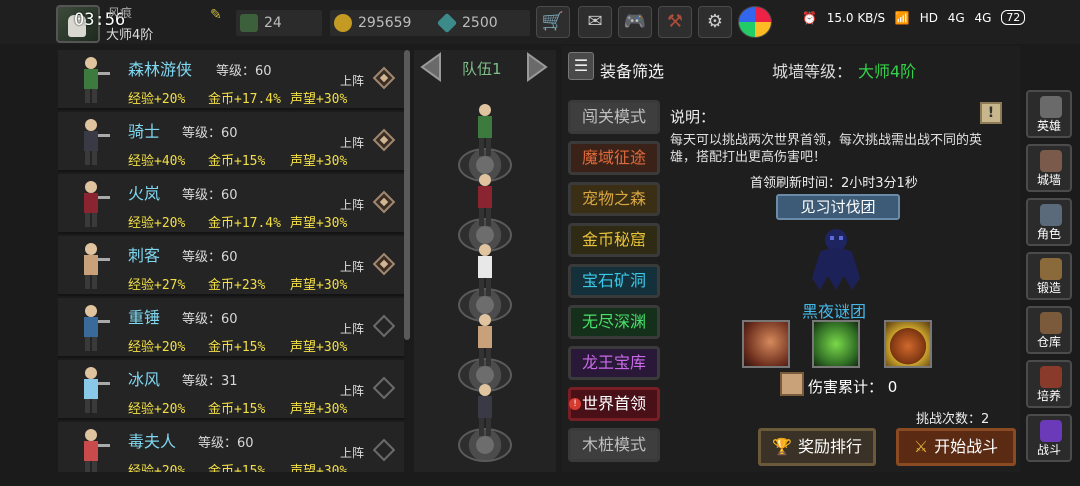  What do you see at coordinates (97, 204) in the screenshot?
I see `hero-sprite` at bounding box center [97, 204].